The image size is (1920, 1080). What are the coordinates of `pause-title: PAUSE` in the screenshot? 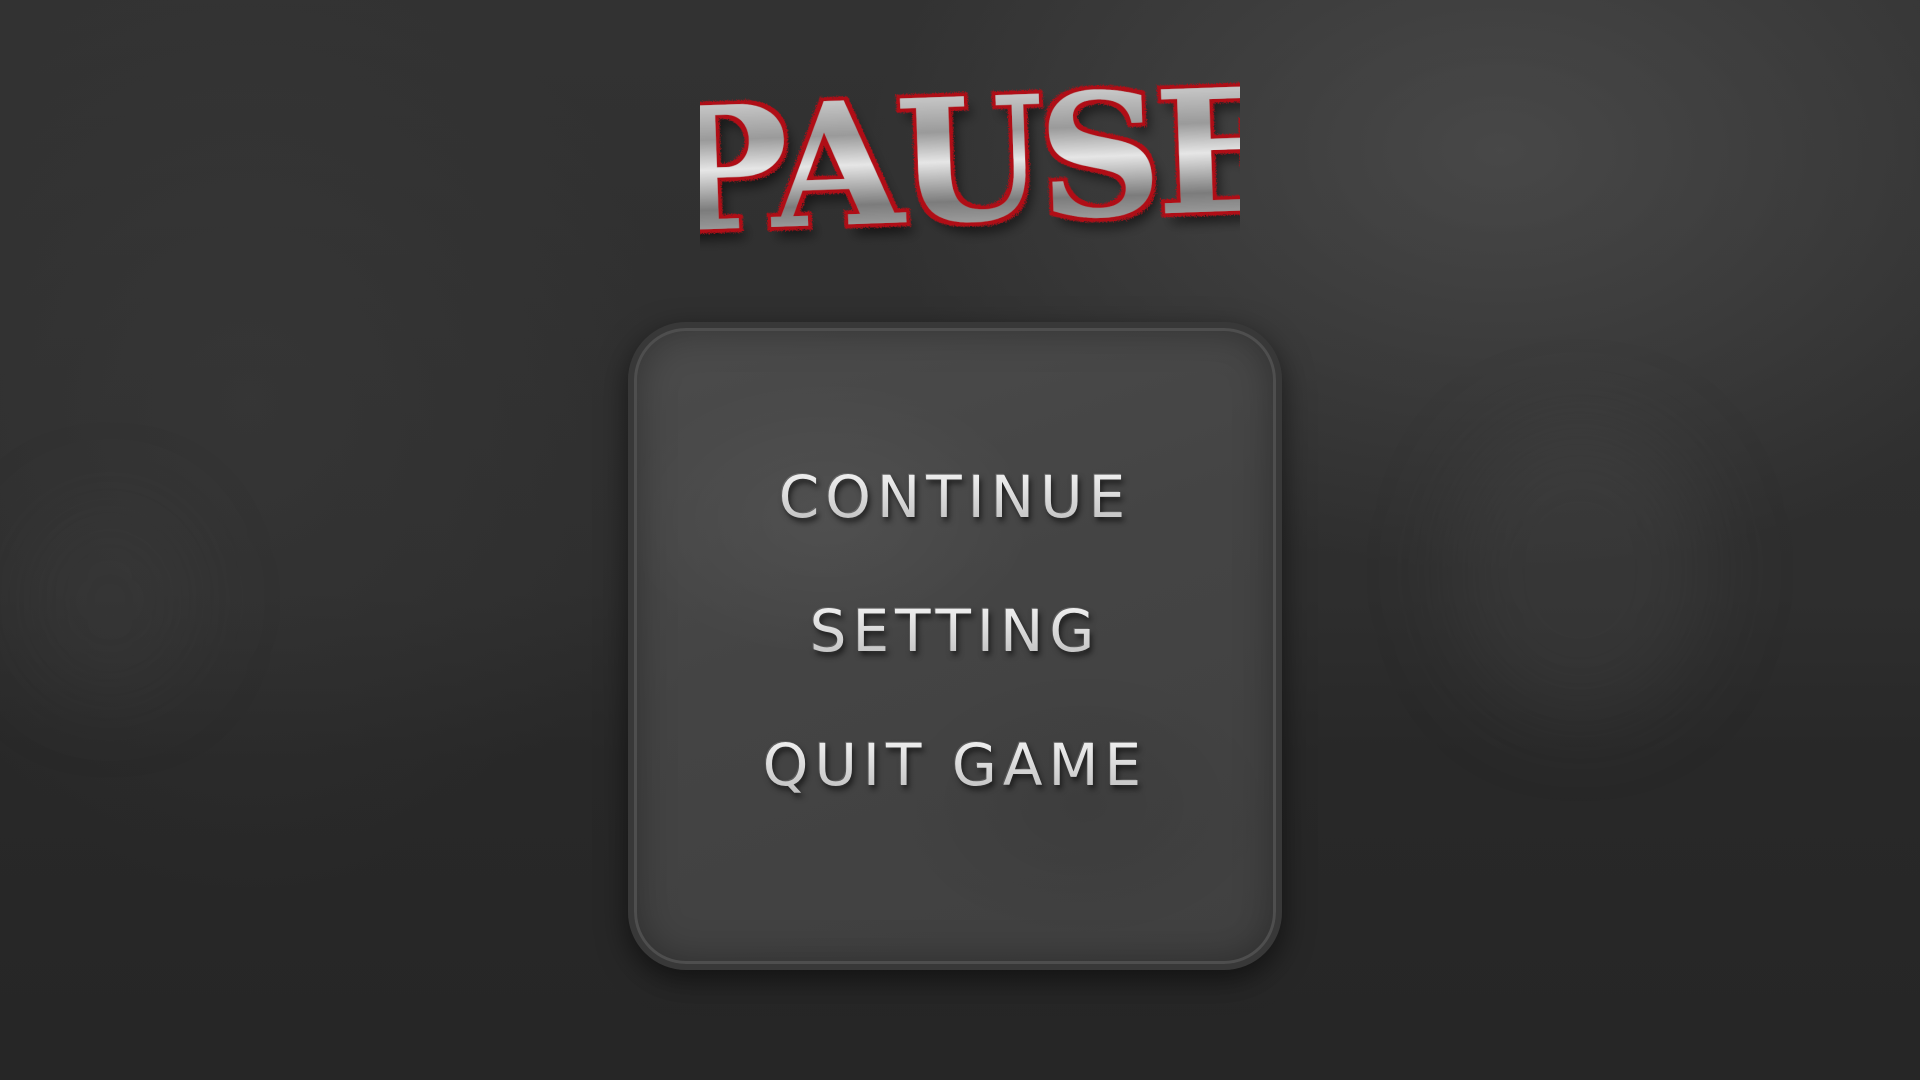 It's located at (970, 155).